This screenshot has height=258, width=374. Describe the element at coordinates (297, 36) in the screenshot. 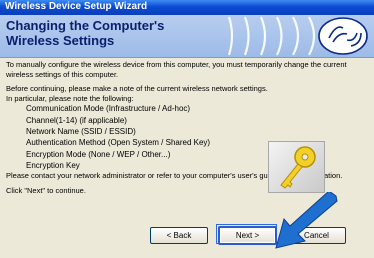

I see `wireless-logo-icon` at that location.